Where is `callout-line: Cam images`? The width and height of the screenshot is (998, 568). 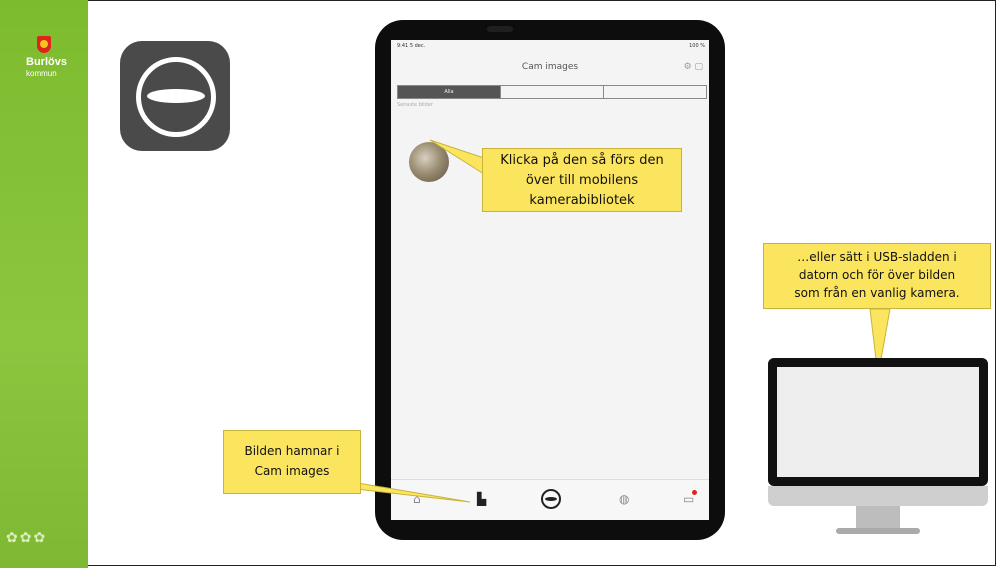 callout-line: Cam images is located at coordinates (292, 471).